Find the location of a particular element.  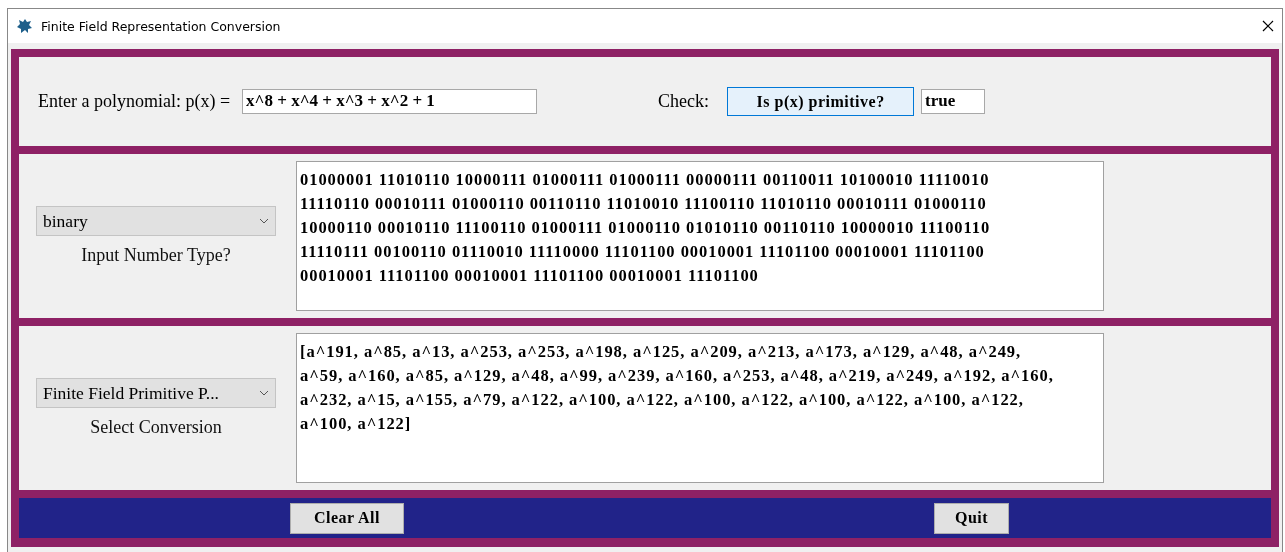

close-icon is located at coordinates (1268, 26).